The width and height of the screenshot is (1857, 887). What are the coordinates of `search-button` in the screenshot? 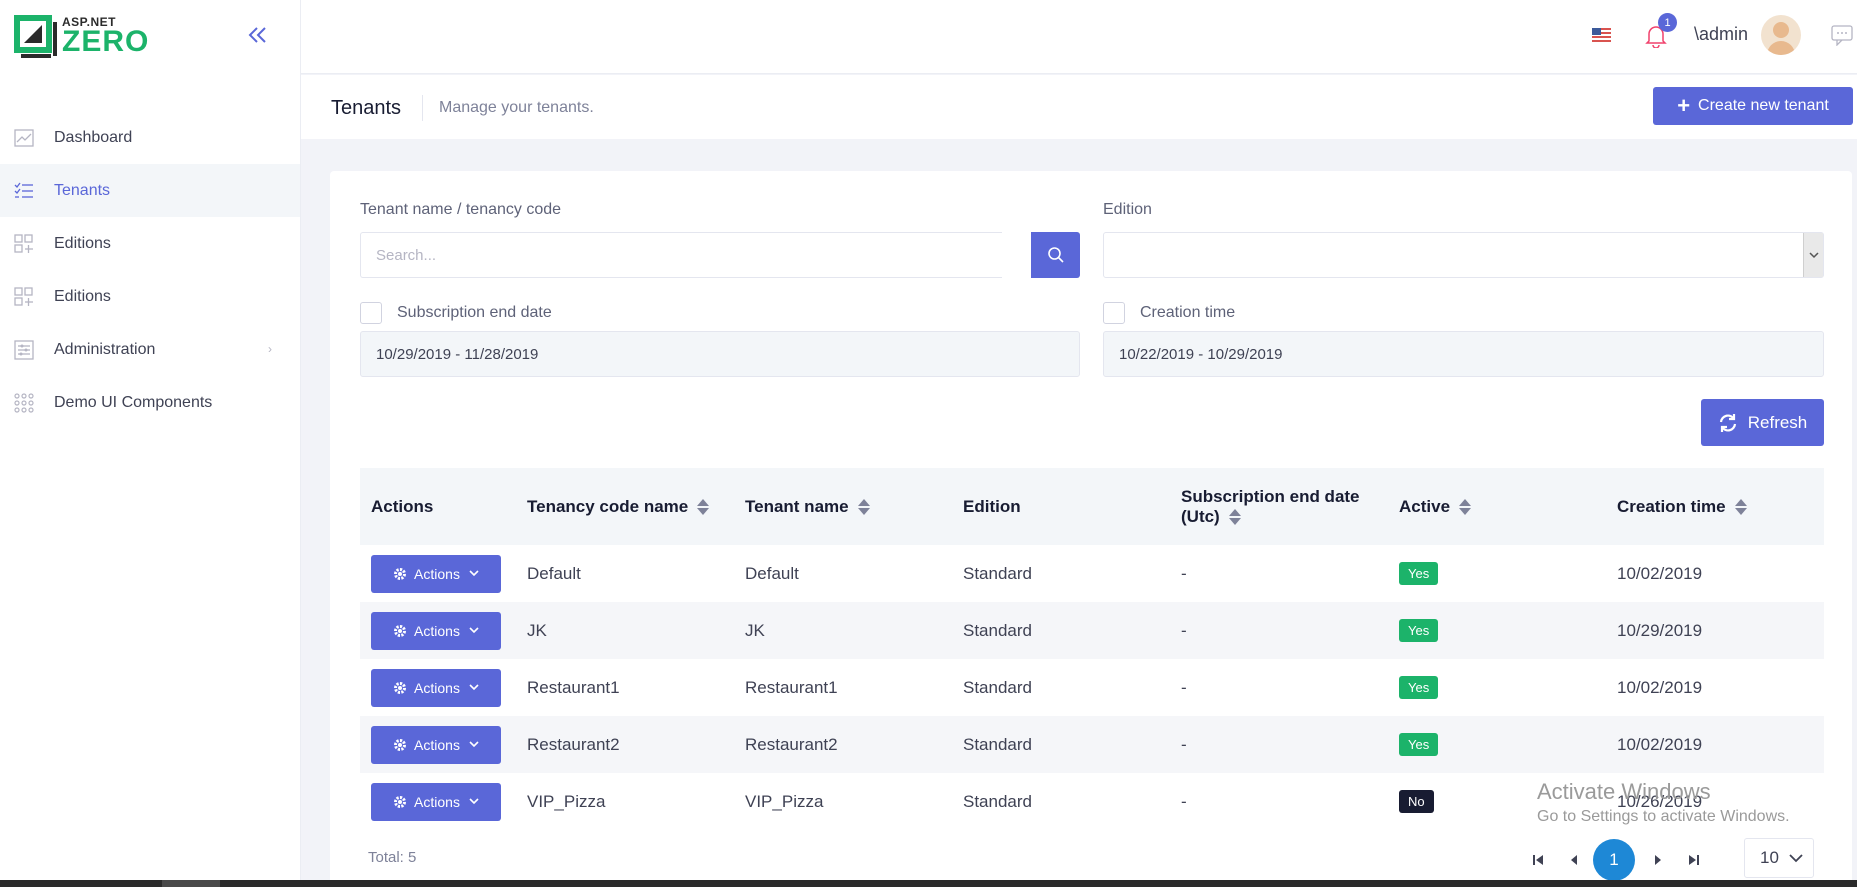 It's located at (1055, 255).